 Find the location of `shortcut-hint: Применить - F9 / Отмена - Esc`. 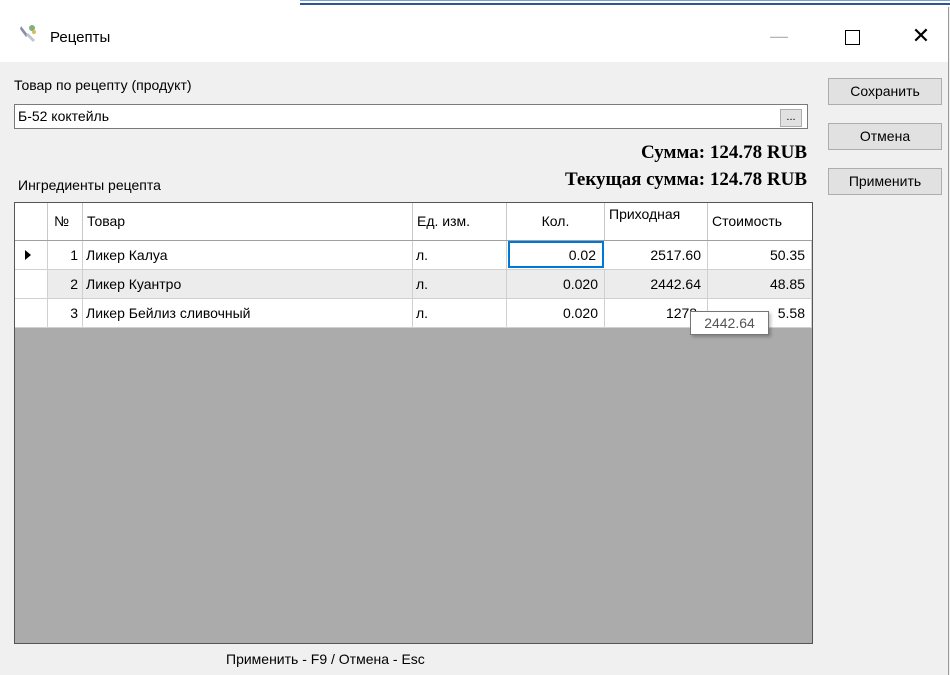

shortcut-hint: Применить - F9 / Отмена - Esc is located at coordinates (325, 659).